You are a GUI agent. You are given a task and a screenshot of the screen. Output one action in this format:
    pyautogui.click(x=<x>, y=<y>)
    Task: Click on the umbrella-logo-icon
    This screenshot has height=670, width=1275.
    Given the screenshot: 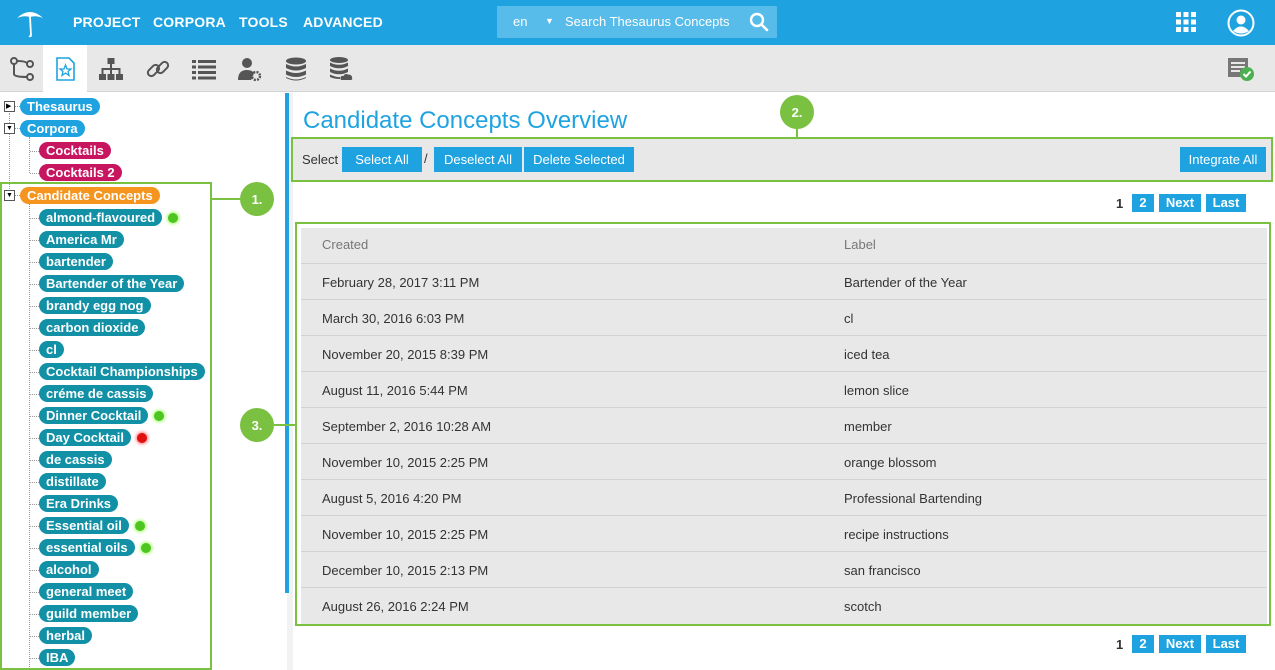 What is the action you would take?
    pyautogui.click(x=30, y=23)
    